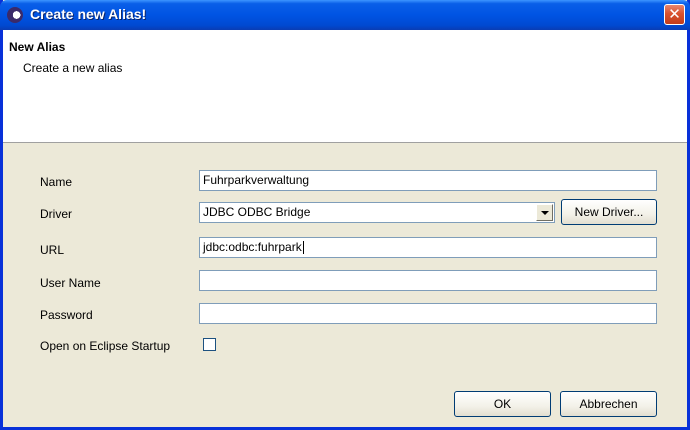 The height and width of the screenshot is (430, 690). I want to click on password-field, so click(428, 313).